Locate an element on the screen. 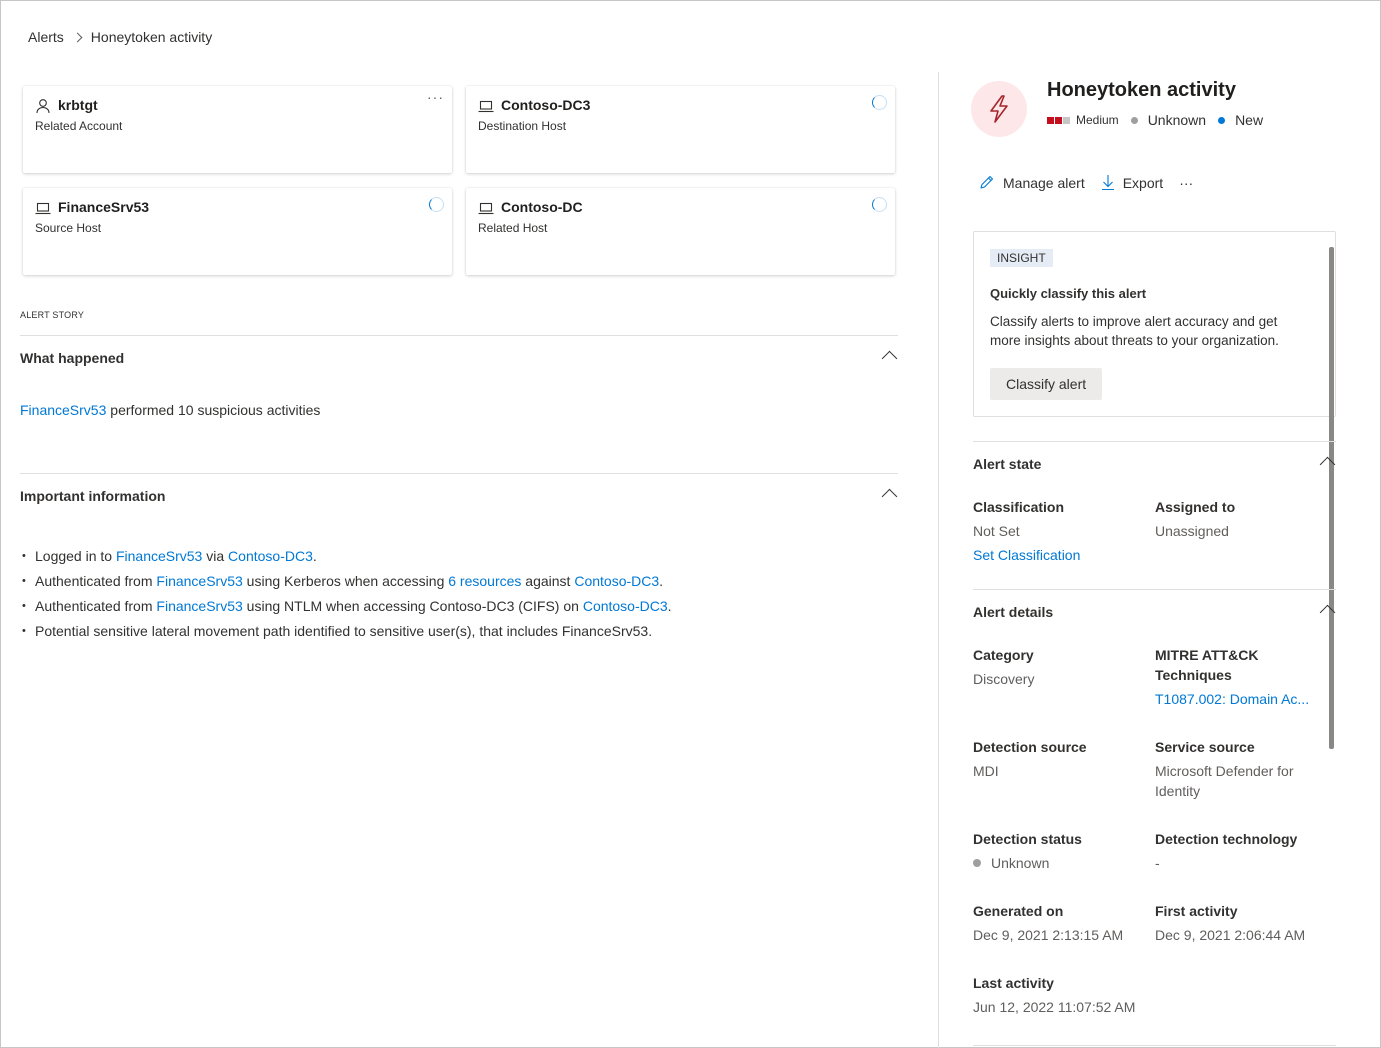  entity-role: Destination Host is located at coordinates (522, 126).